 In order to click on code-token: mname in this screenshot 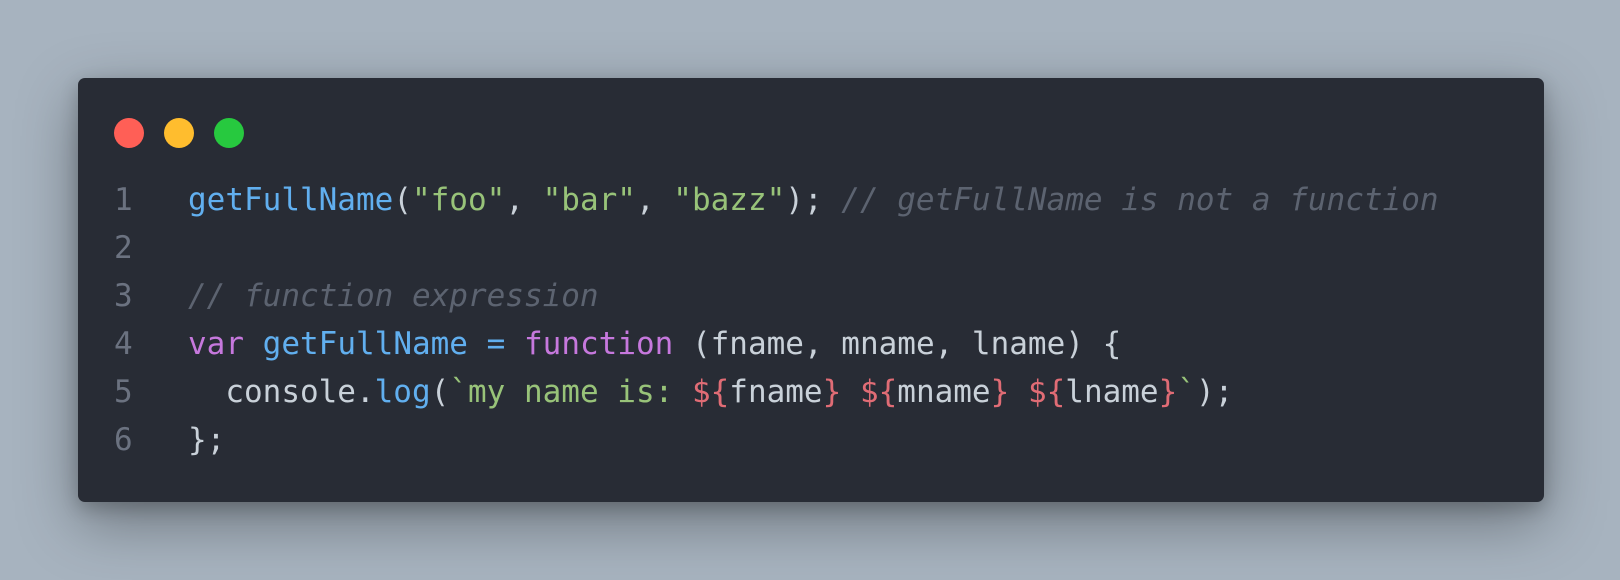, I will do `click(944, 392)`.